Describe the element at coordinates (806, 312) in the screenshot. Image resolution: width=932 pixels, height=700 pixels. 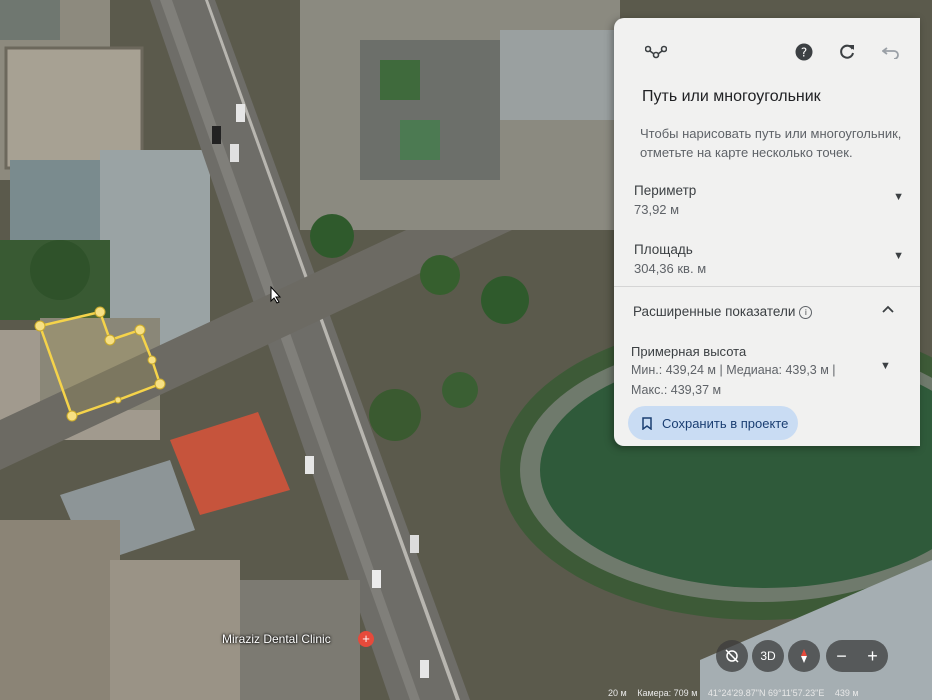
I see `info-icon: i` at that location.